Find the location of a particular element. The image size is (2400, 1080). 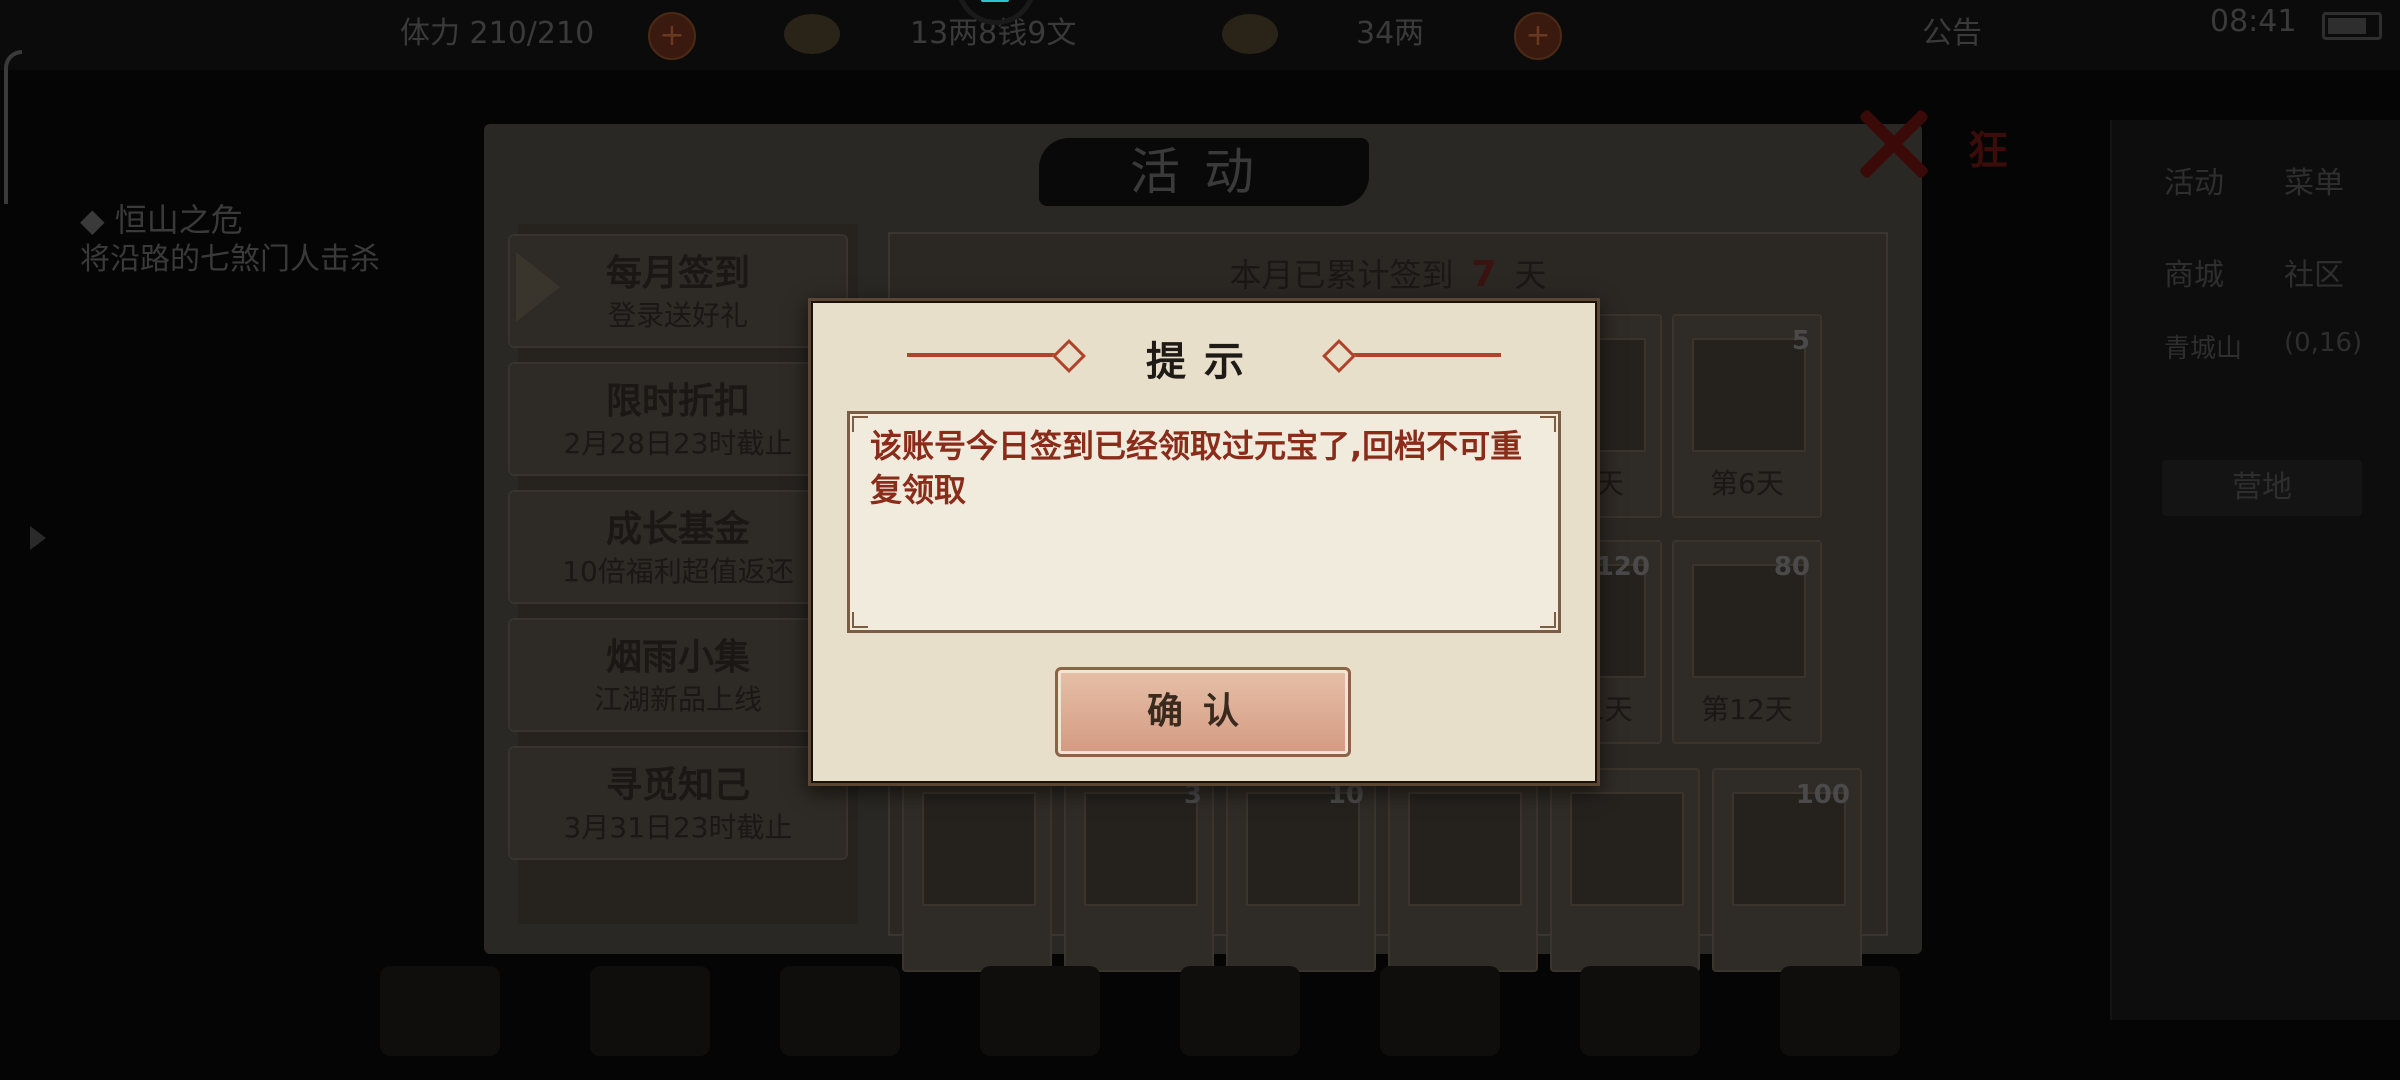

notice-dialog: 提示 该账号今日签到已经领取过元宝了,回档不可重复领取 确认 is located at coordinates (1204, 542).